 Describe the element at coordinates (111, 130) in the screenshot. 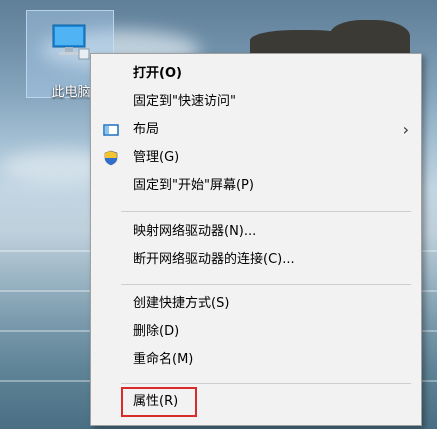

I see `layout-icon` at that location.